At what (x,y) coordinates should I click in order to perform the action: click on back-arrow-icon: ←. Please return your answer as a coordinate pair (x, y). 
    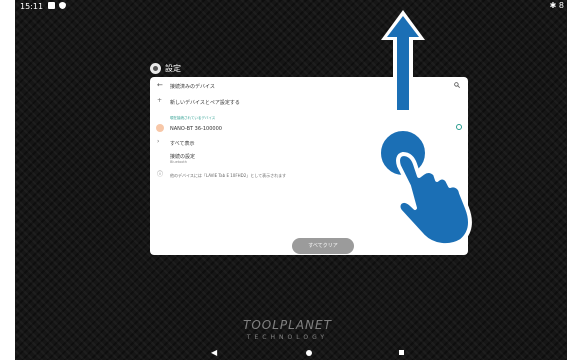
    Looking at the image, I should click on (160, 85).